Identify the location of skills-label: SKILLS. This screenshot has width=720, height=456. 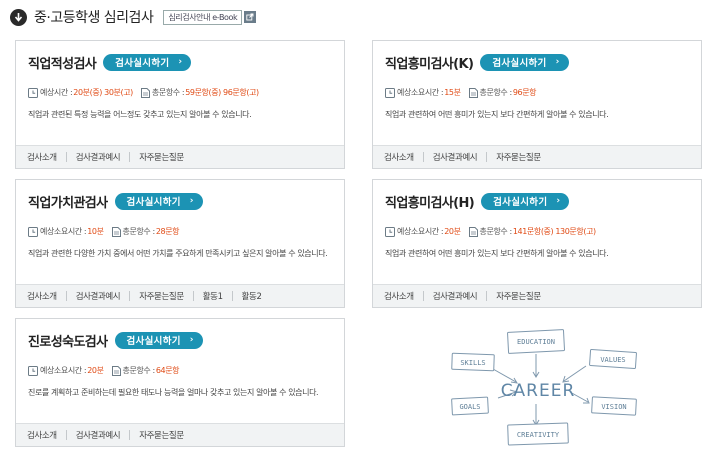
(472, 363).